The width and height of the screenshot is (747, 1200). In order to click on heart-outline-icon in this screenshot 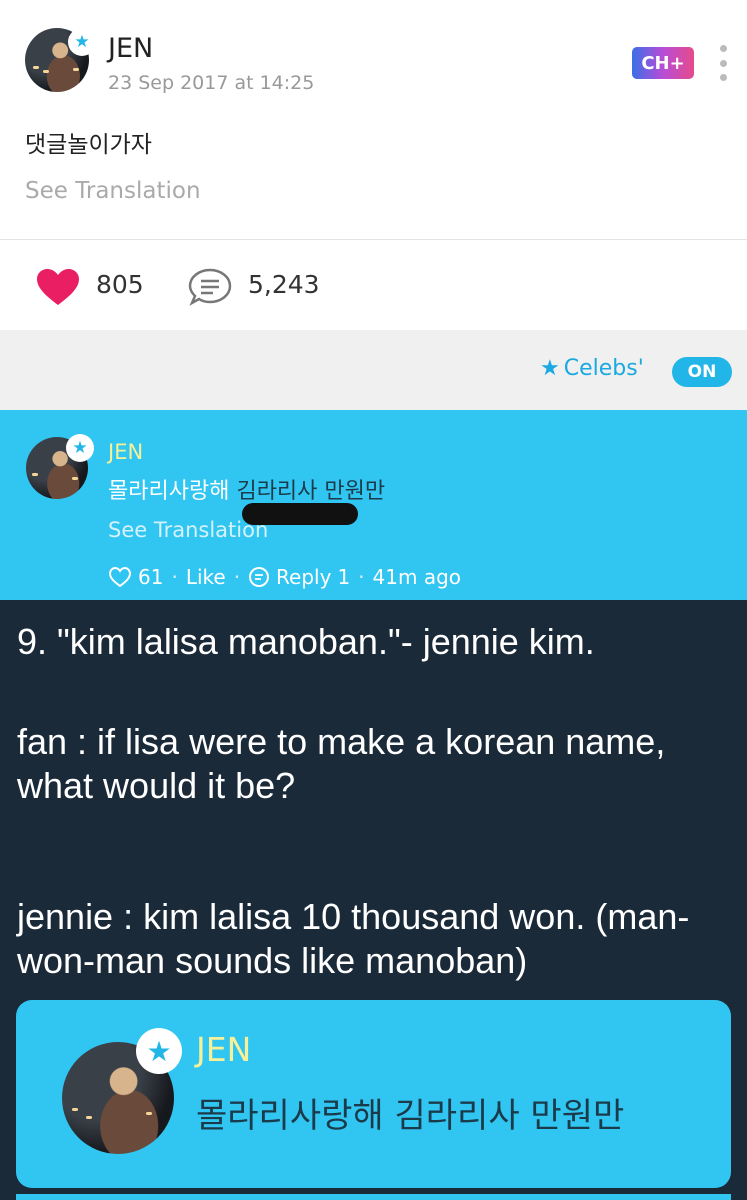, I will do `click(120, 577)`.